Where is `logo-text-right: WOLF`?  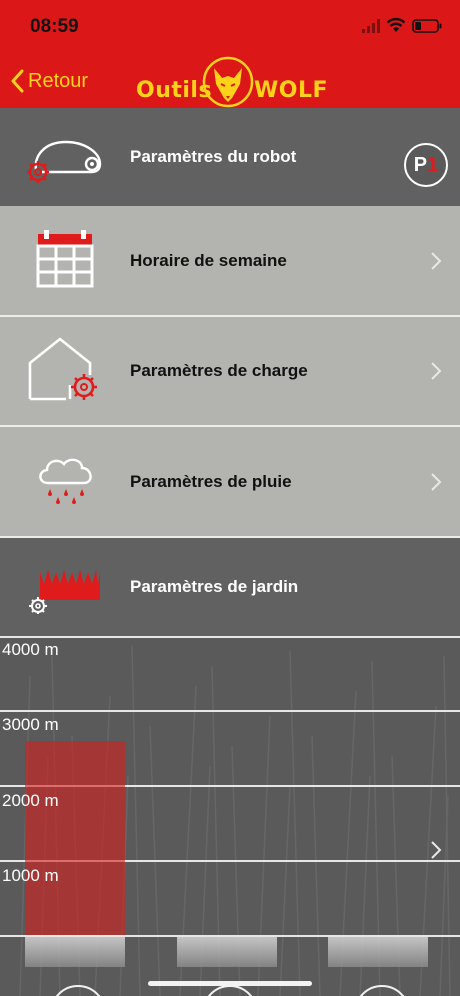 logo-text-right: WOLF is located at coordinates (291, 90).